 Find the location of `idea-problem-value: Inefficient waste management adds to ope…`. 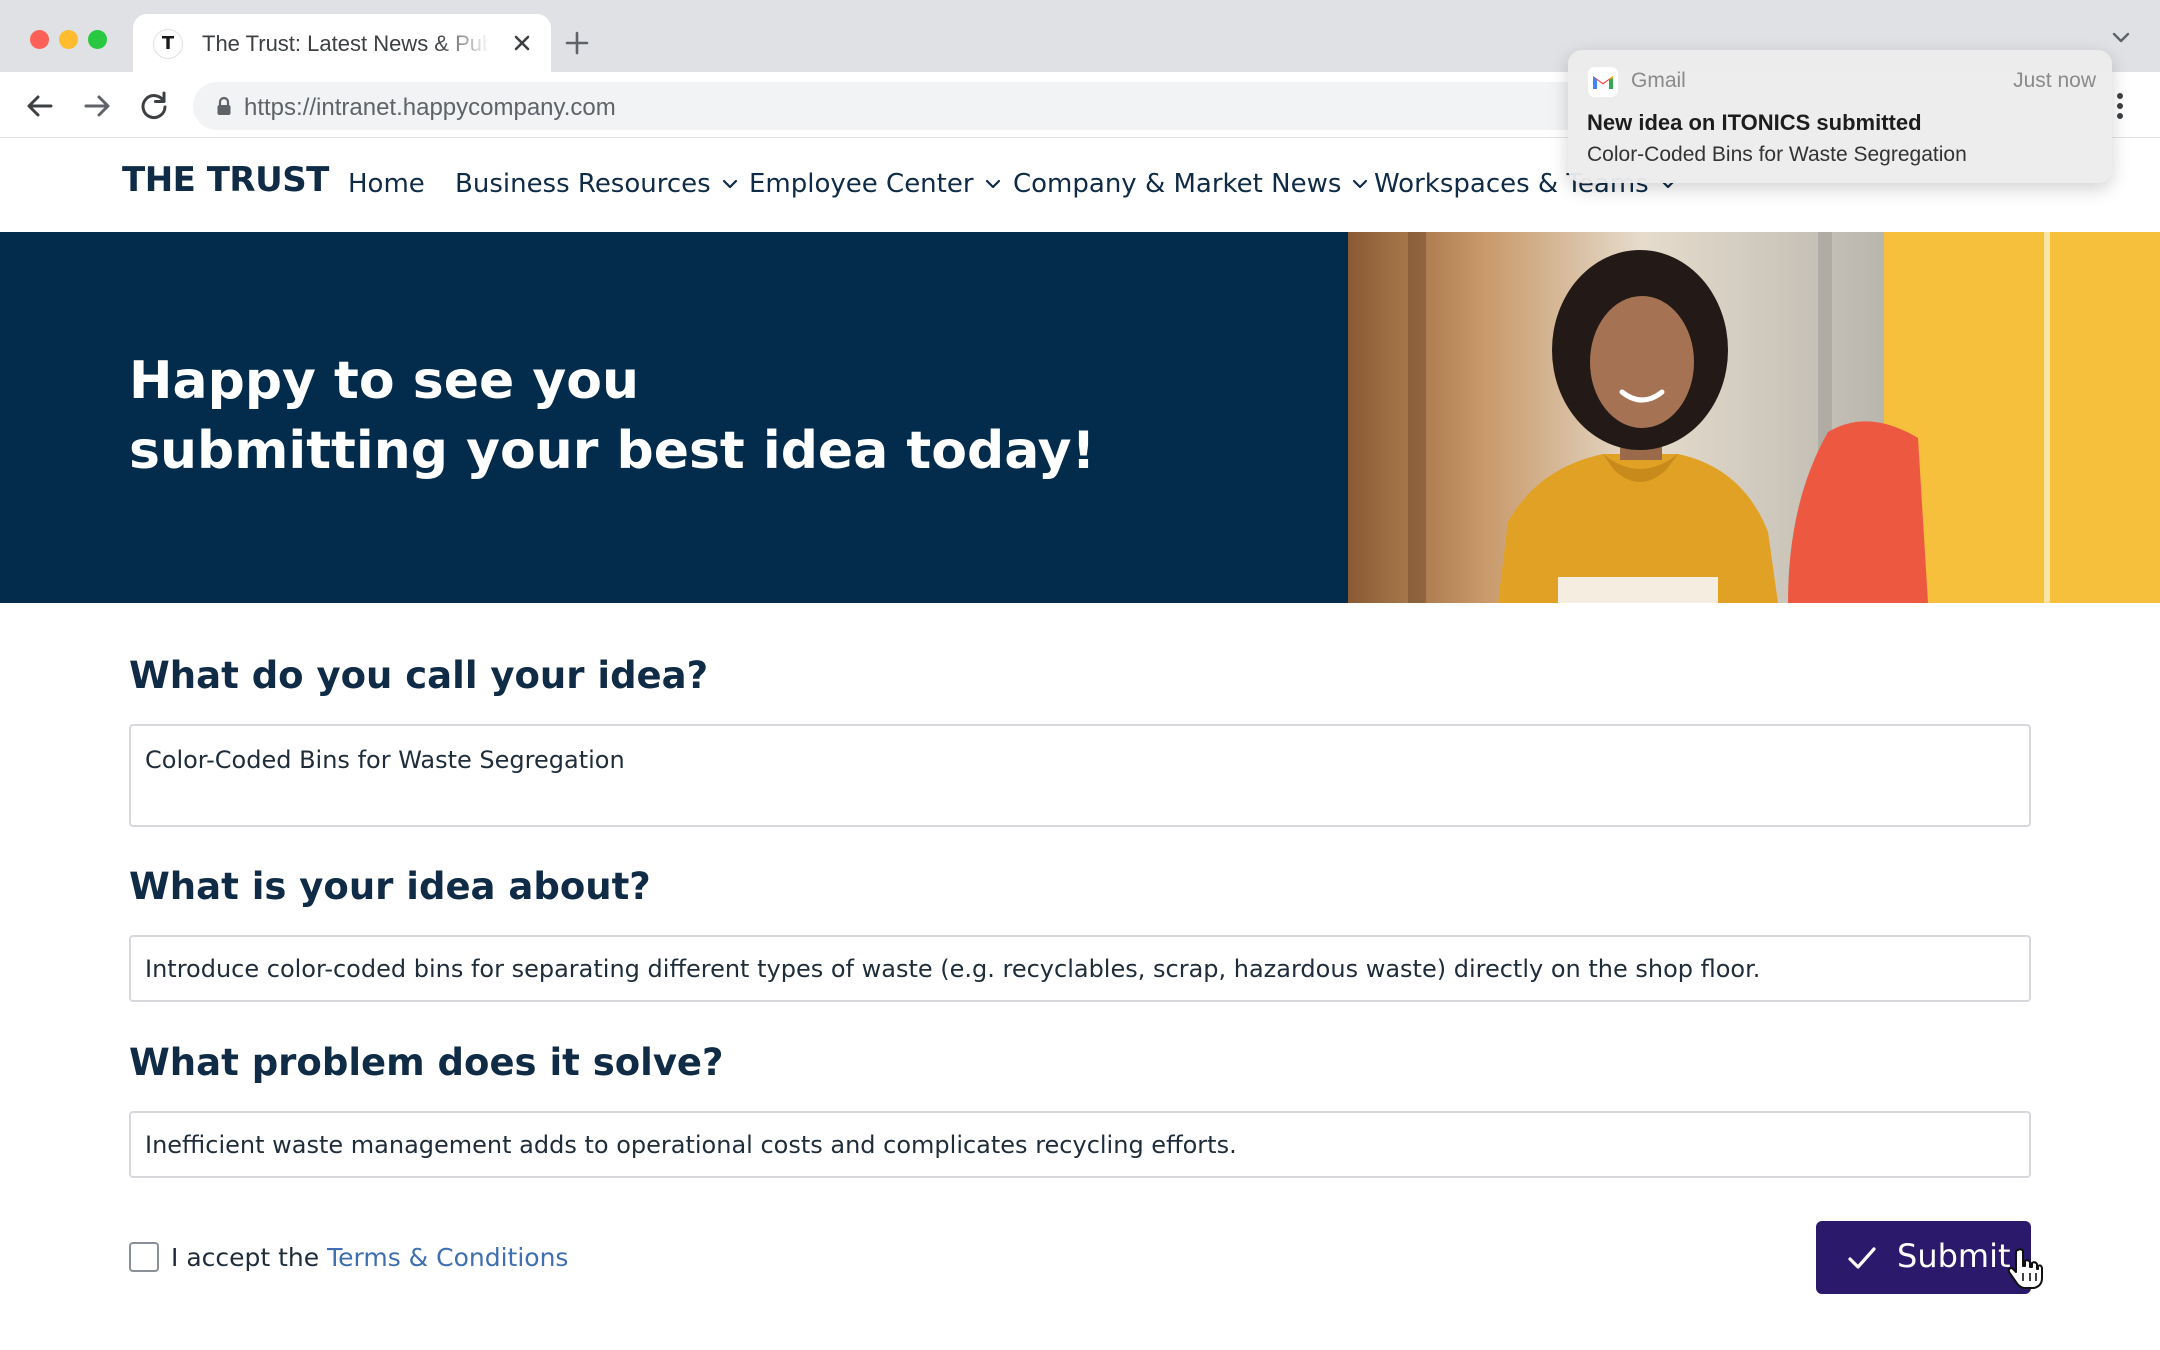

idea-problem-value: Inefficient waste management adds to ope… is located at coordinates (691, 1145).